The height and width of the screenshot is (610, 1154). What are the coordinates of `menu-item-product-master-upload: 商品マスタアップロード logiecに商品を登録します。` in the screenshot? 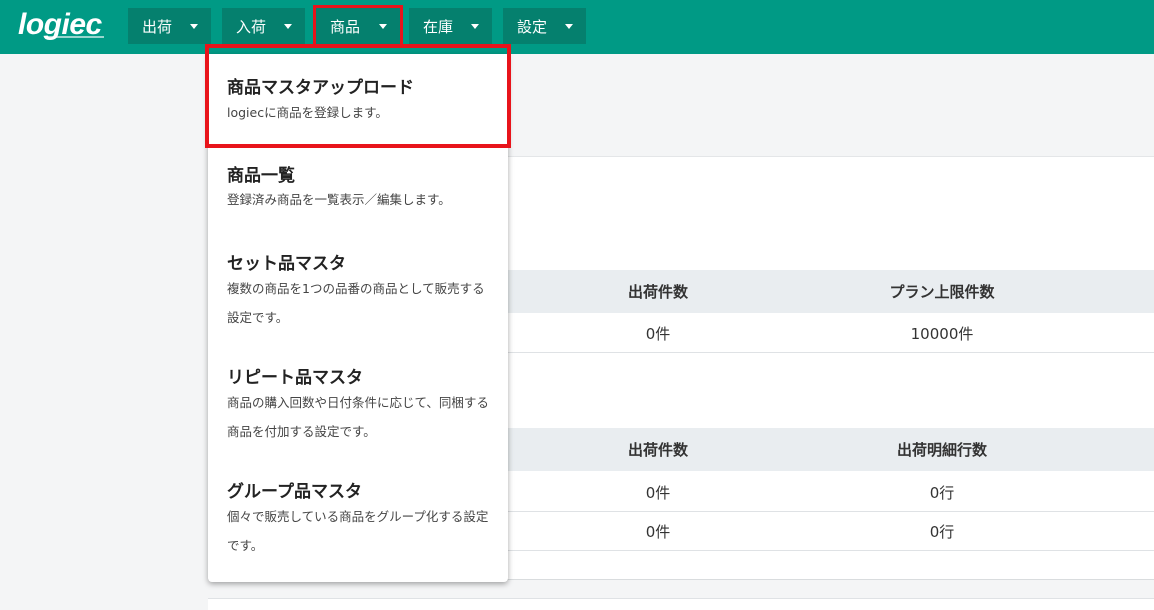 It's located at (358, 100).